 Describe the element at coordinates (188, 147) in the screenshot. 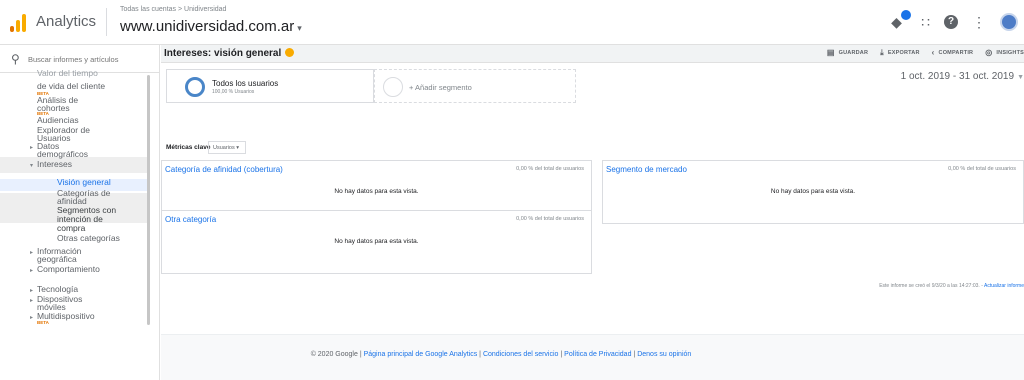

I see `metrics-label: Métricas clave` at that location.